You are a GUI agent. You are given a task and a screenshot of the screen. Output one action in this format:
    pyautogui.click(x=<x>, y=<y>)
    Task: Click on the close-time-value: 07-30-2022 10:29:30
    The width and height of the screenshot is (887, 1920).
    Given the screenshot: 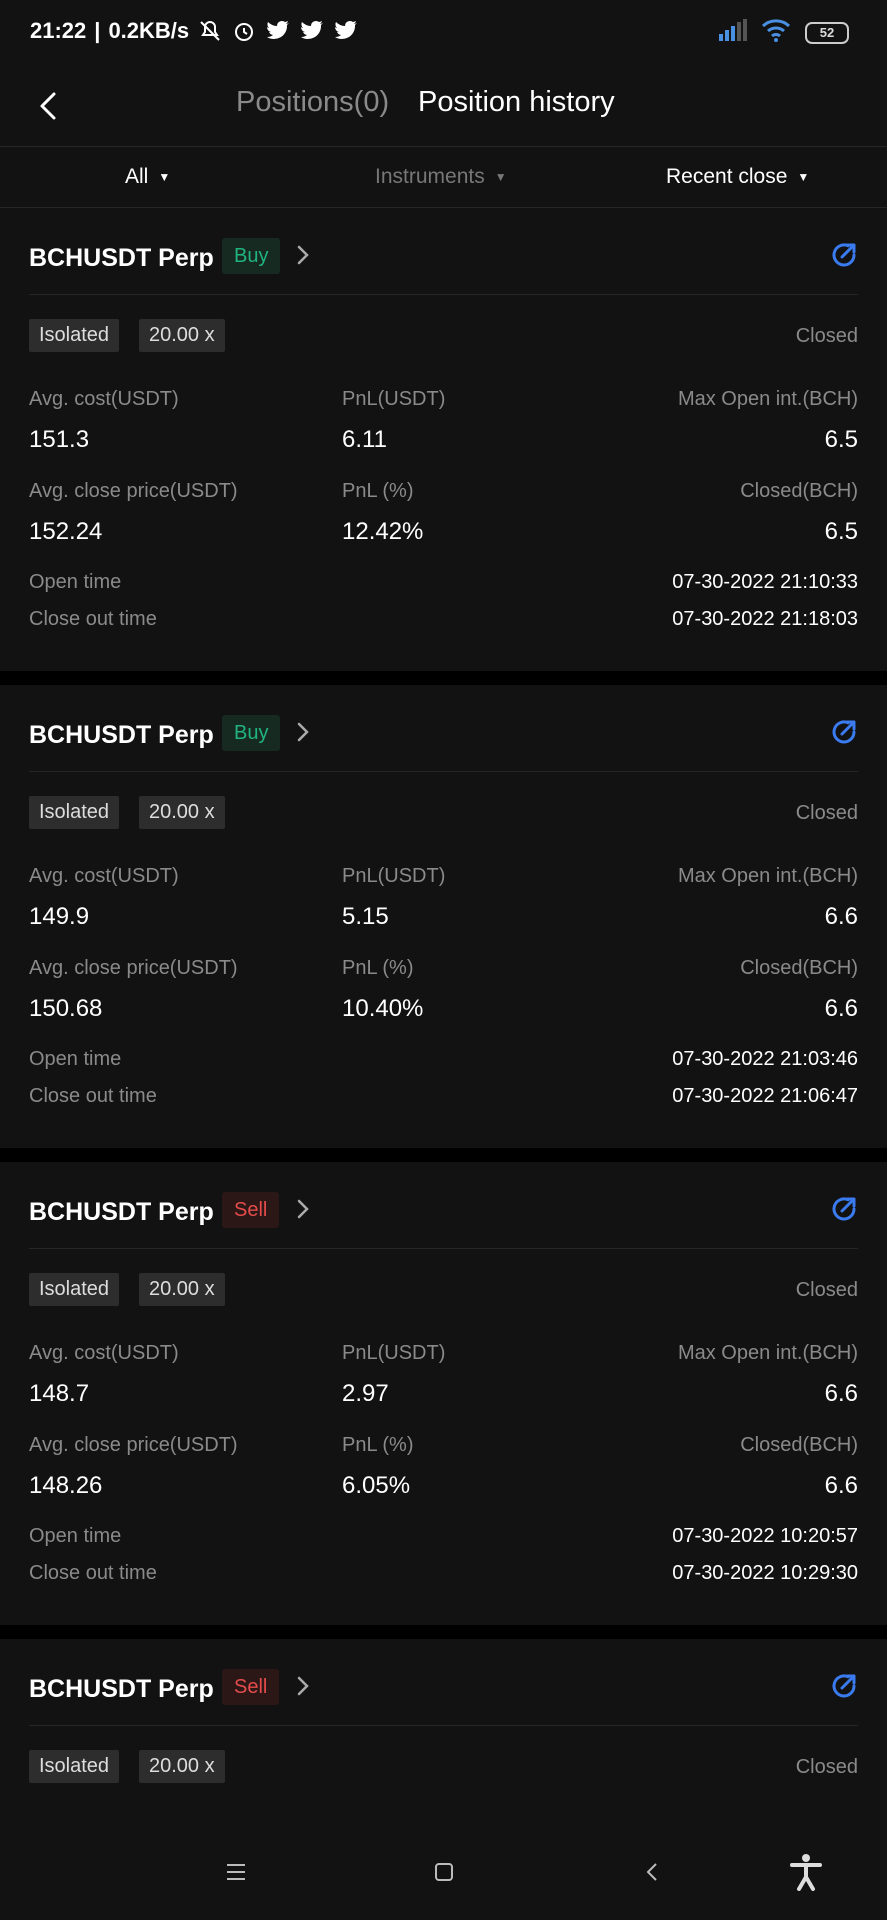 What is the action you would take?
    pyautogui.click(x=765, y=1573)
    